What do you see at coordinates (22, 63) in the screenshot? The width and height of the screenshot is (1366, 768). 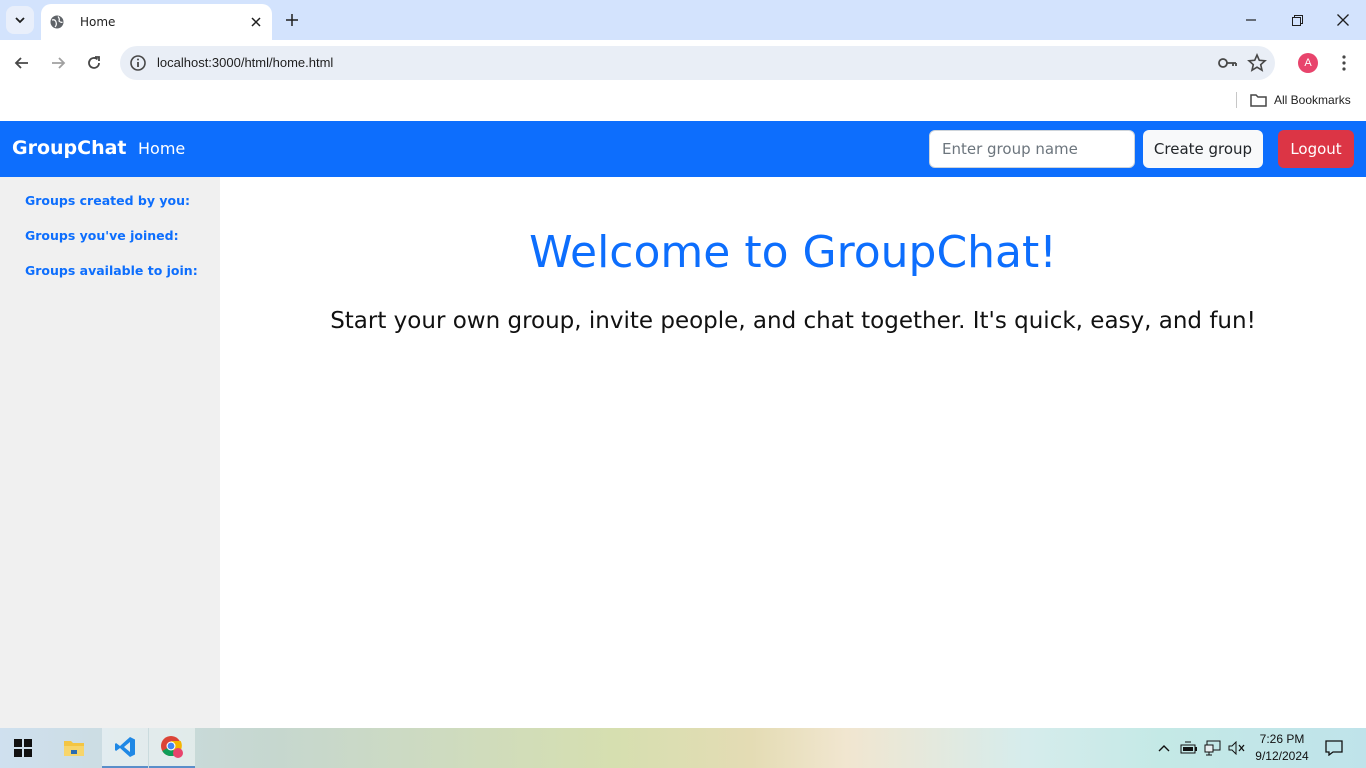 I see `back-arrow-icon` at bounding box center [22, 63].